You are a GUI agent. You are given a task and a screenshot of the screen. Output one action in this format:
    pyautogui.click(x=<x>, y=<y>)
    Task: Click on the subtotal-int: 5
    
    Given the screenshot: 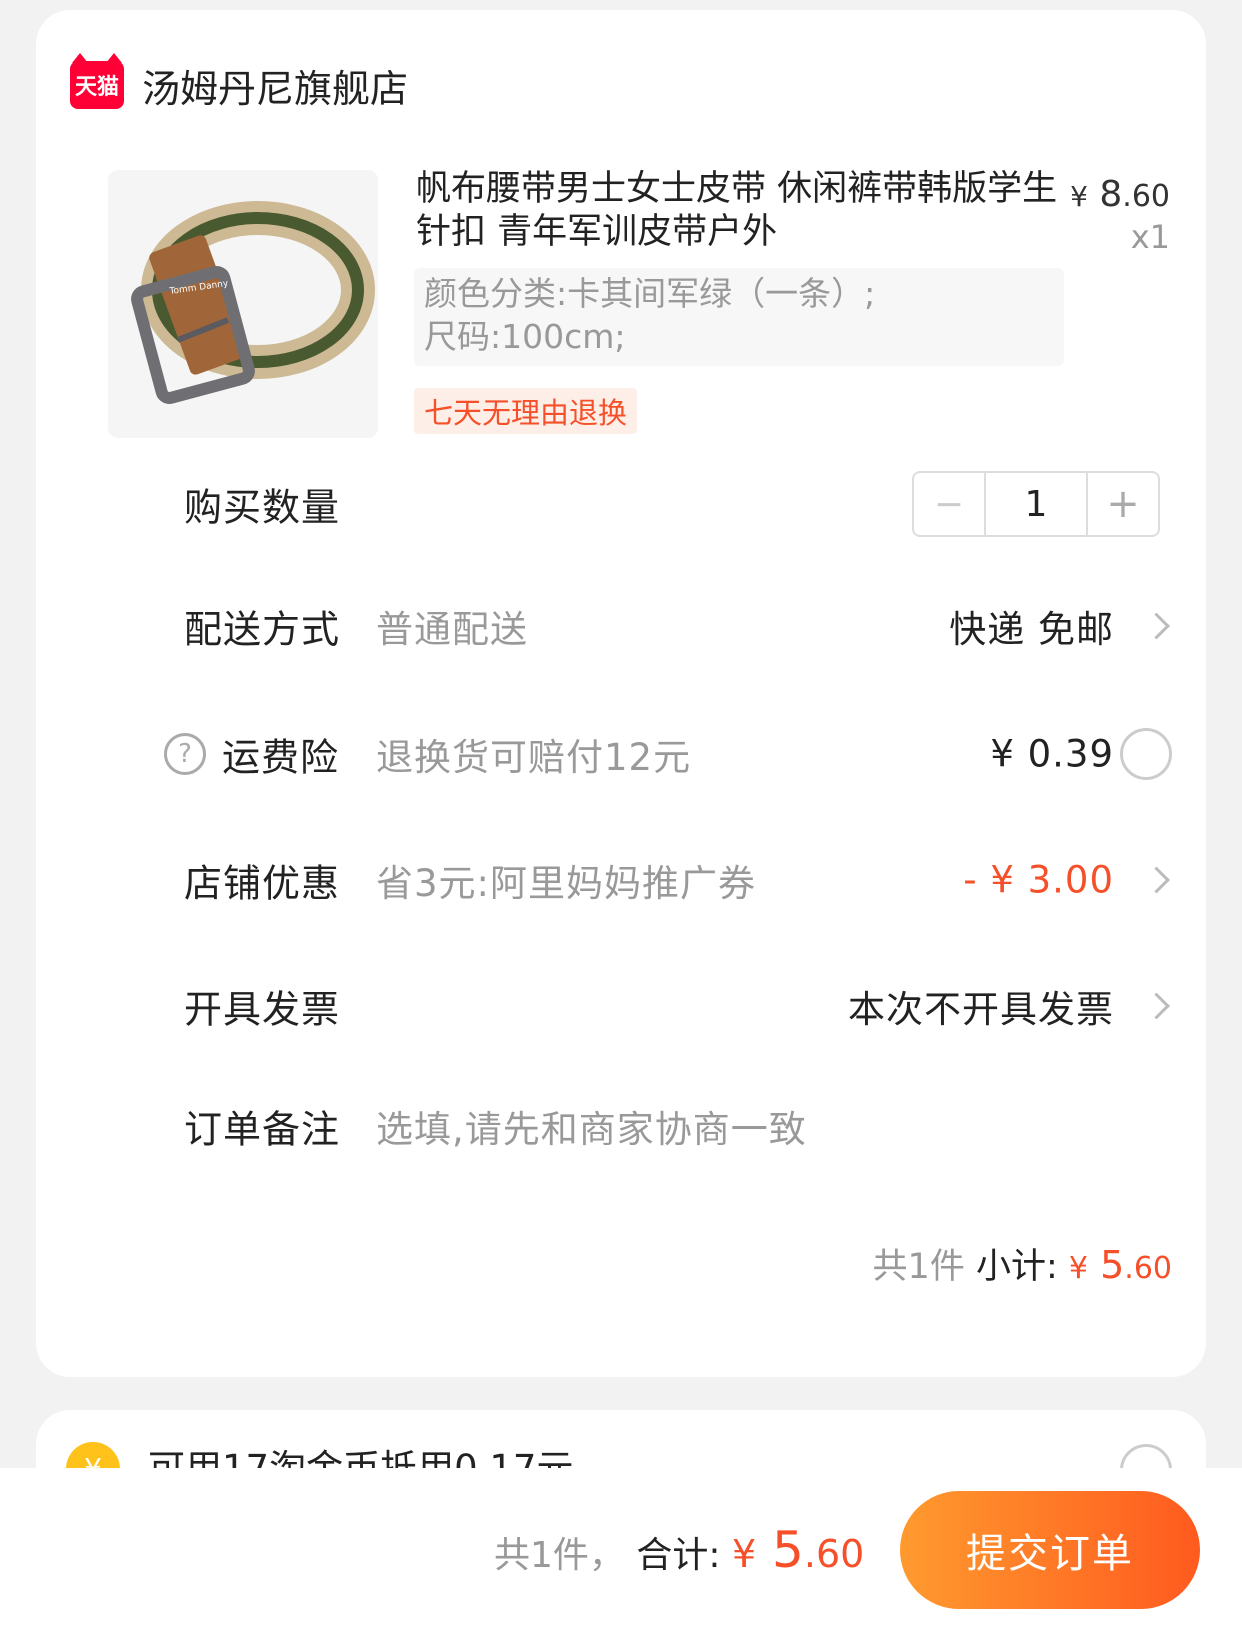 What is the action you would take?
    pyautogui.click(x=1112, y=1265)
    